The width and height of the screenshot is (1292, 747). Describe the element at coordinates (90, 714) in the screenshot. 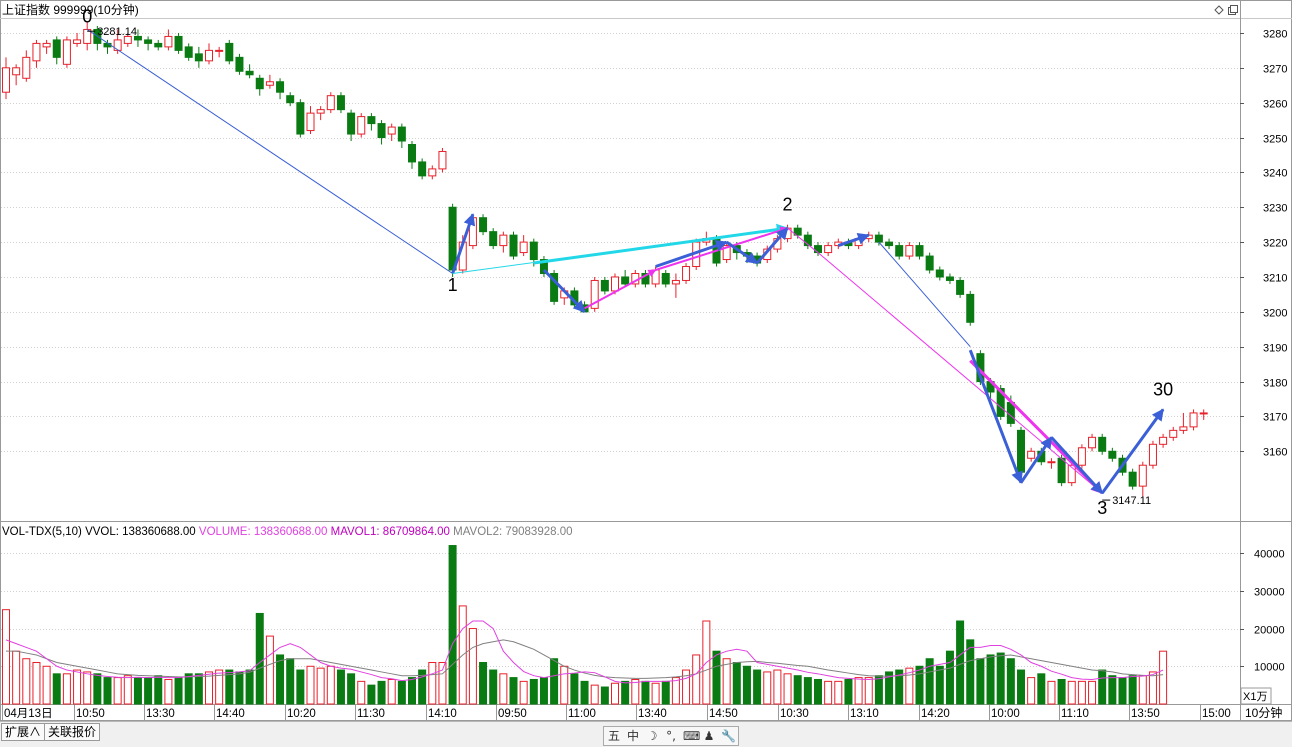

I see `time-label: 10:50` at that location.